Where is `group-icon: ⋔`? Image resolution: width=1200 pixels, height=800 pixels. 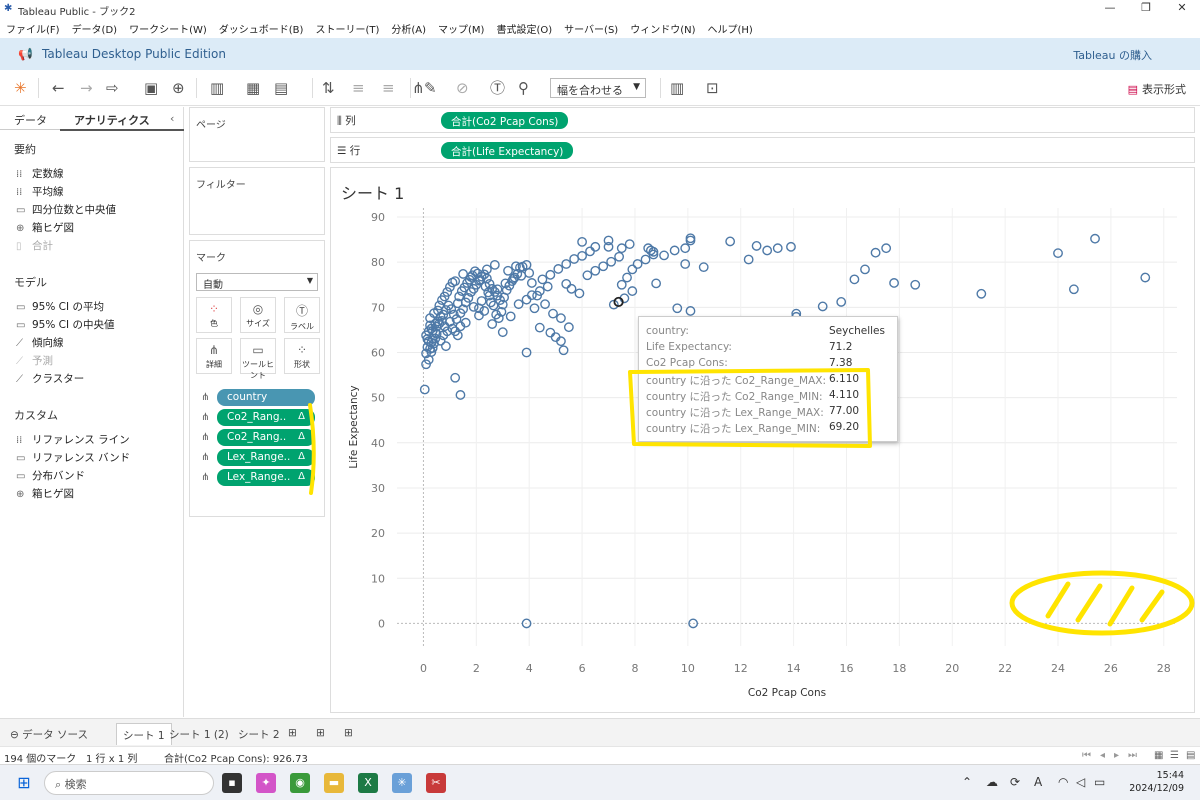 group-icon: ⋔ is located at coordinates (418, 88).